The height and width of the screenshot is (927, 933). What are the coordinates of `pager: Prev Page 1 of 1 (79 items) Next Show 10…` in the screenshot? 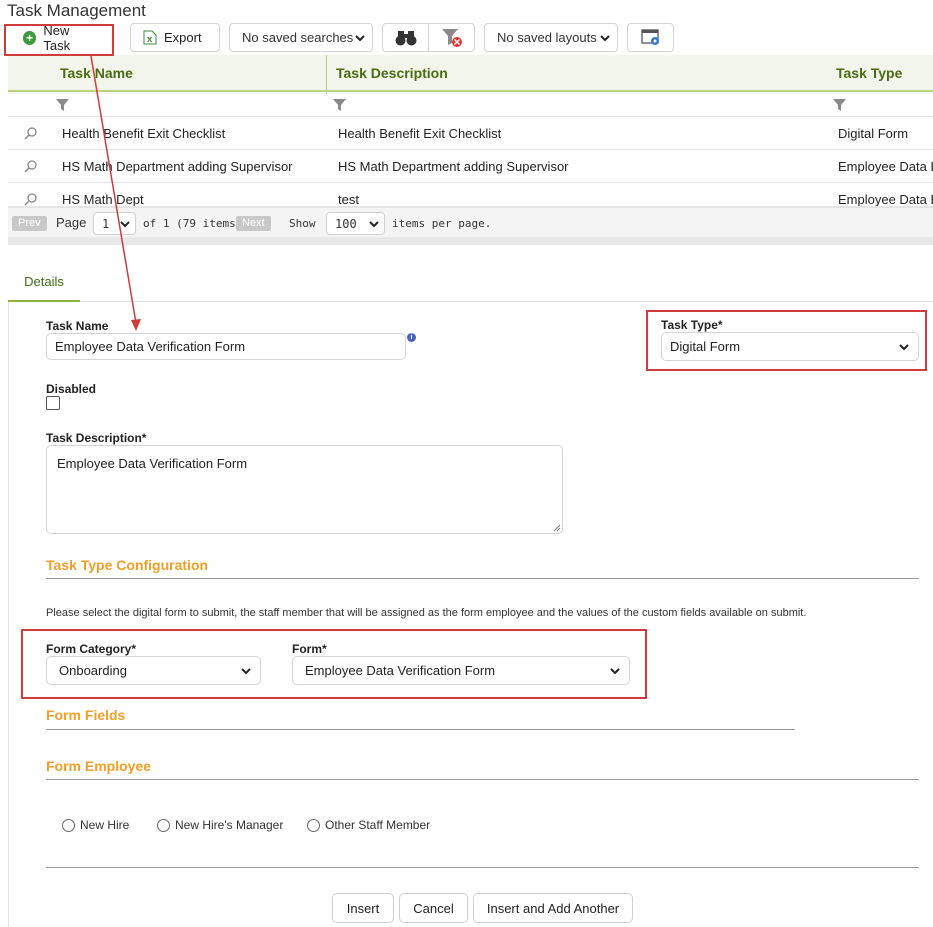 It's located at (470, 222).